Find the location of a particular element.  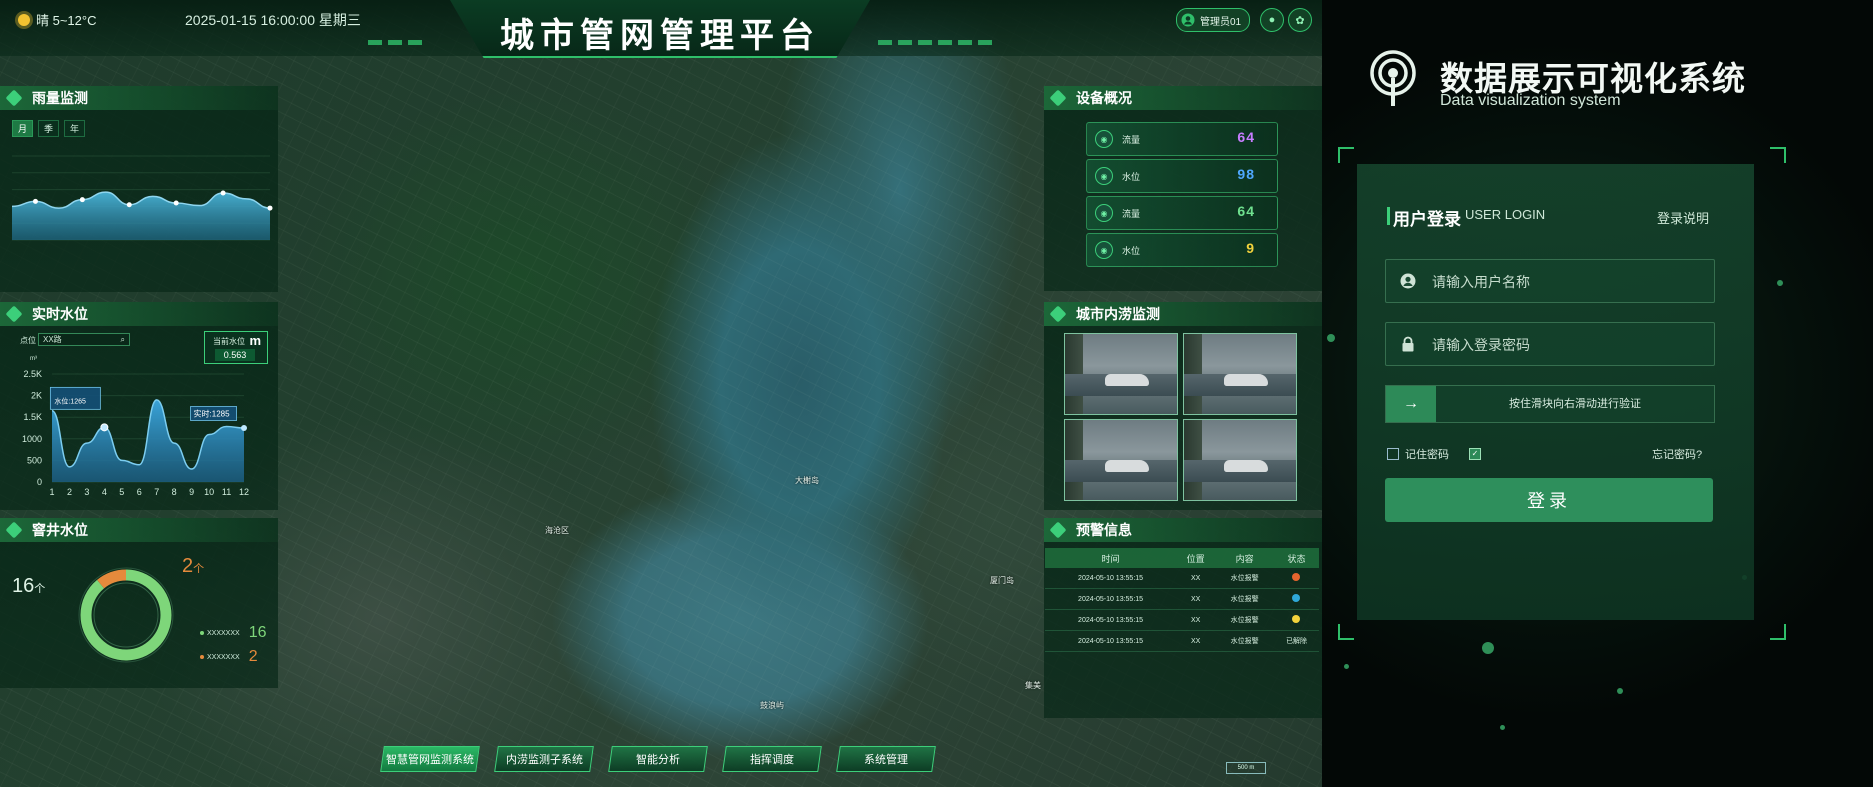

devices-title-text: 设备概况 is located at coordinates (1104, 98).